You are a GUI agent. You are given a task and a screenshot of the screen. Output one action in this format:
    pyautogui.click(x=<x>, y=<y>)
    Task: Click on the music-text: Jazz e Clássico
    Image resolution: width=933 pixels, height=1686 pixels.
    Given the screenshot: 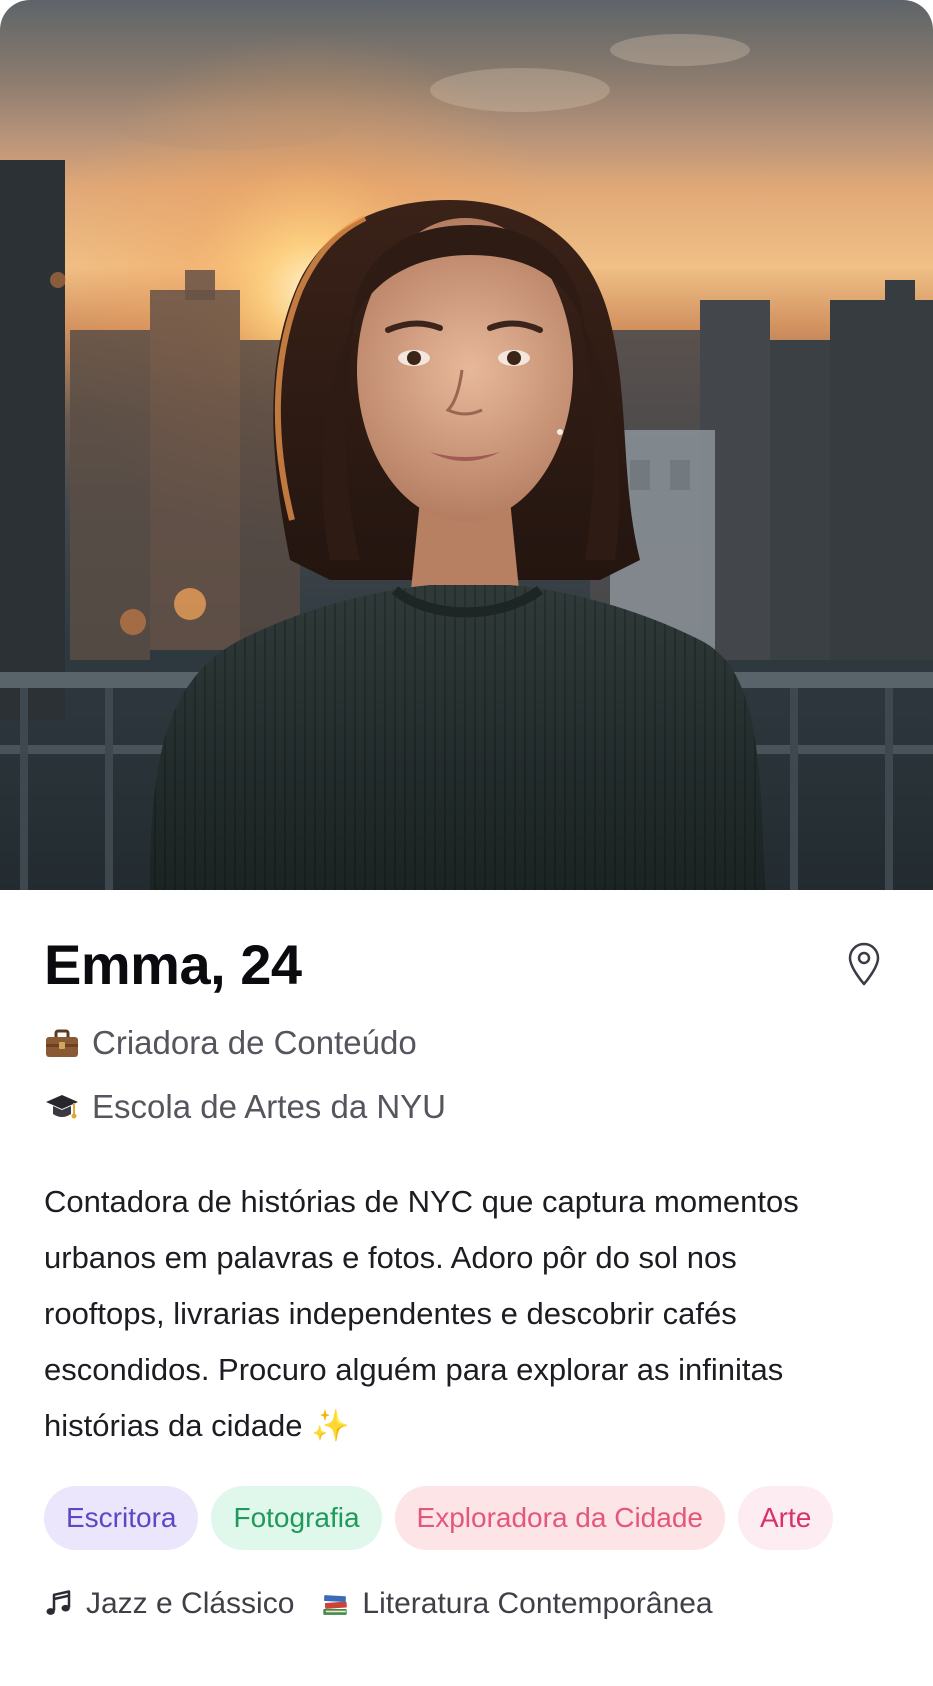 What is the action you would take?
    pyautogui.click(x=190, y=1603)
    